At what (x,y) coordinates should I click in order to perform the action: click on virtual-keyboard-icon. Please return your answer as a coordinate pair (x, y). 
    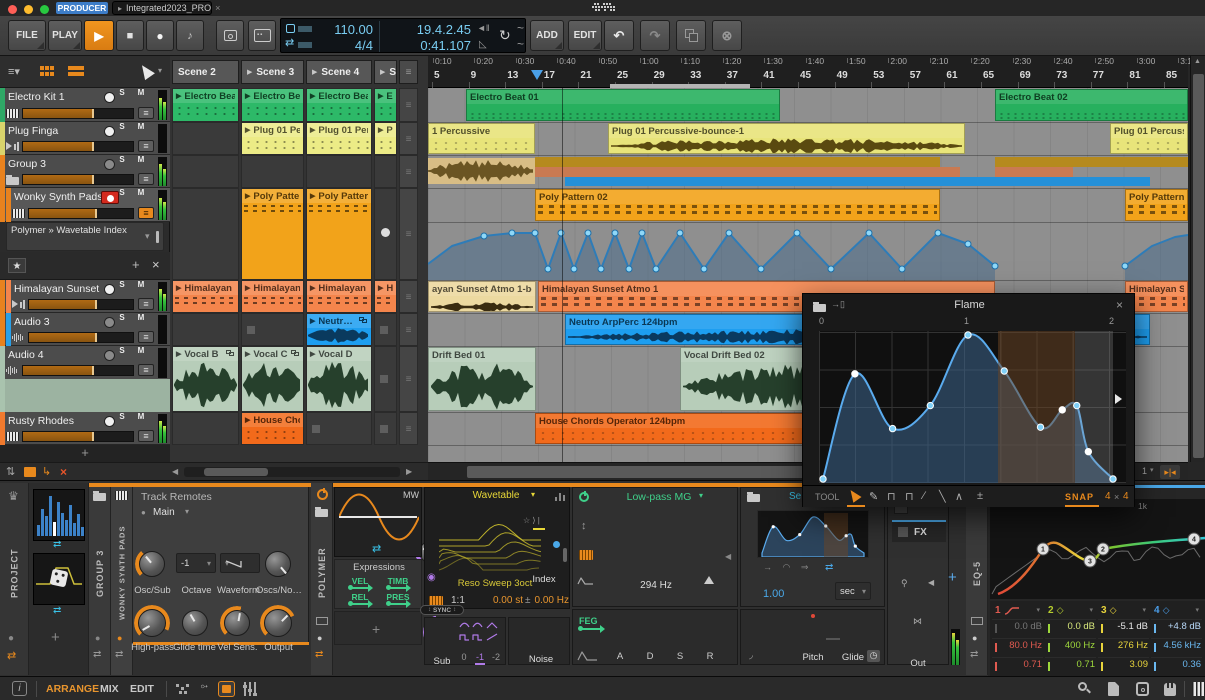
    Looking at the image, I should click on (1198, 689).